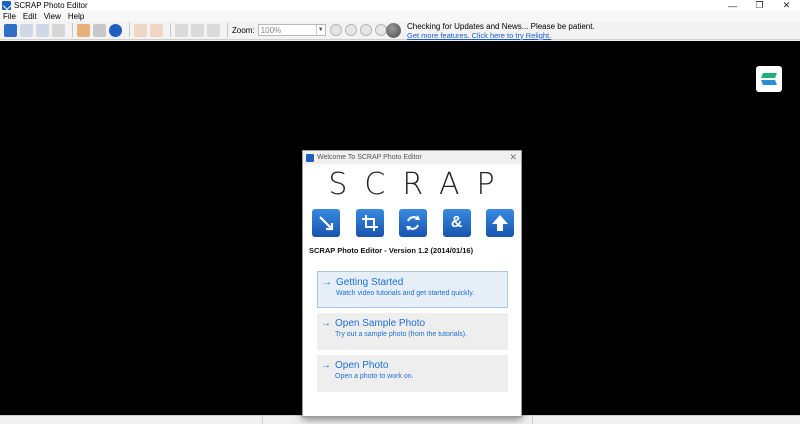  I want to click on zoom-label: Zoom:, so click(243, 30).